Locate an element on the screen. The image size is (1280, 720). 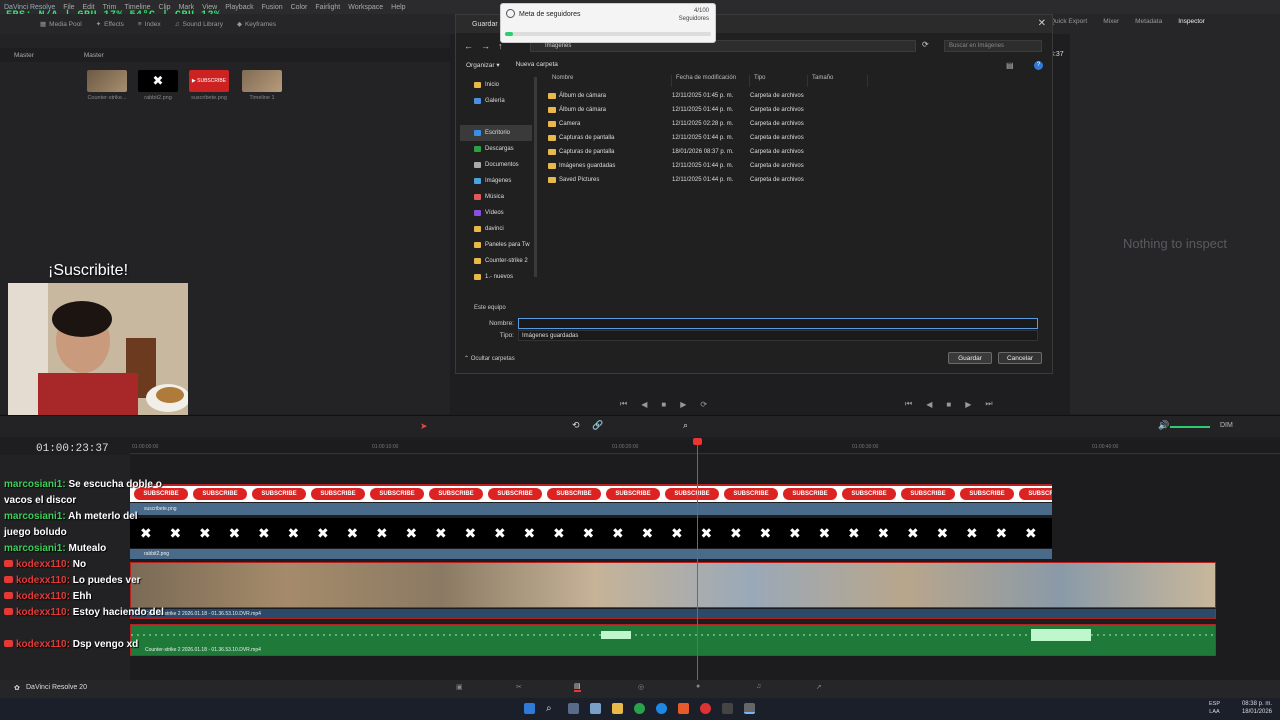
filetype-select: Imágenes guardadas is located at coordinates (778, 335).